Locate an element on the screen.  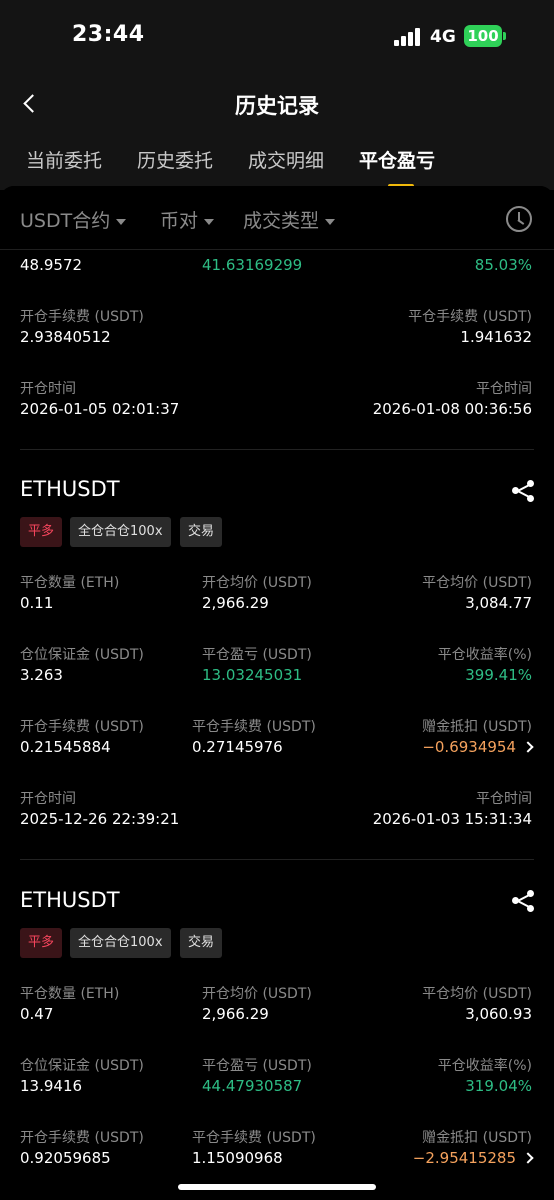
home-indicator is located at coordinates (277, 1187).